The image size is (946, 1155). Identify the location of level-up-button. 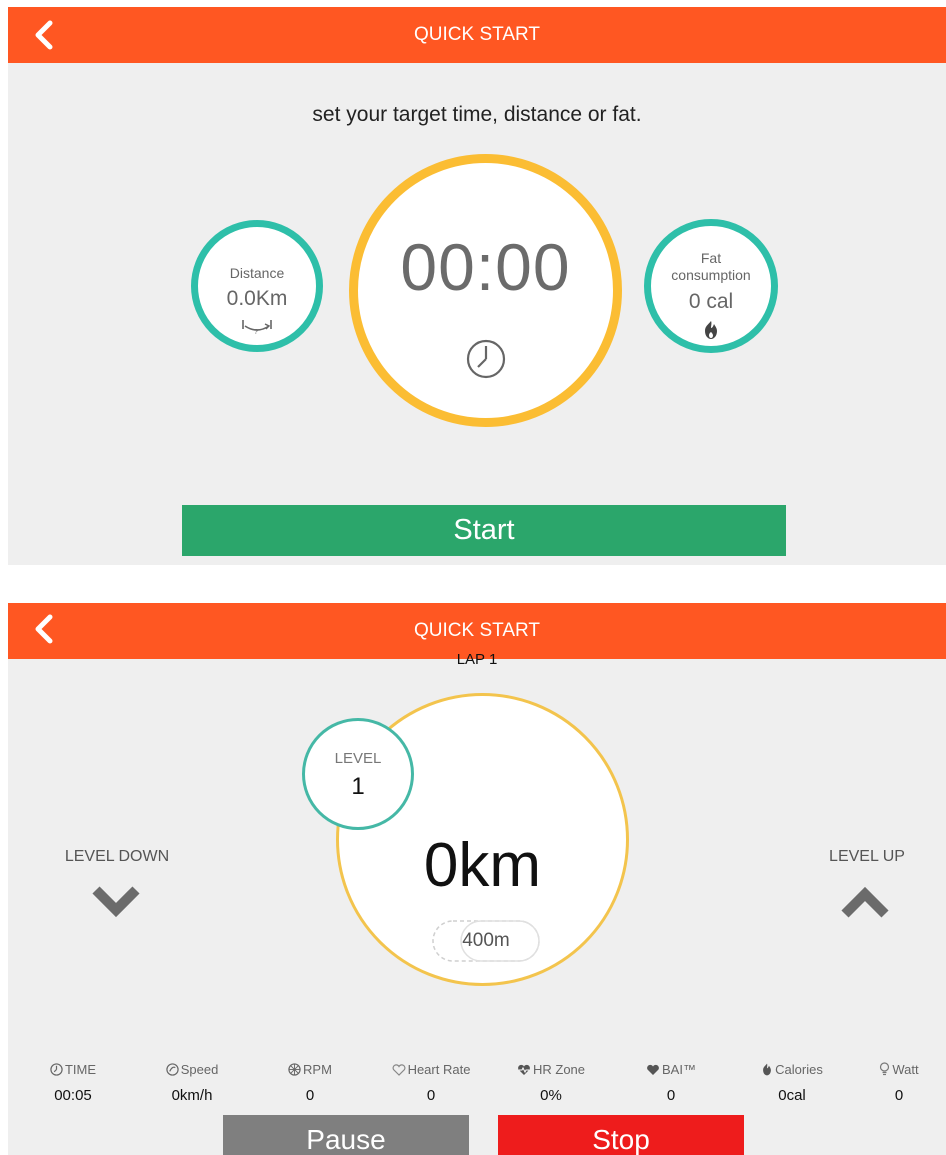
(865, 905).